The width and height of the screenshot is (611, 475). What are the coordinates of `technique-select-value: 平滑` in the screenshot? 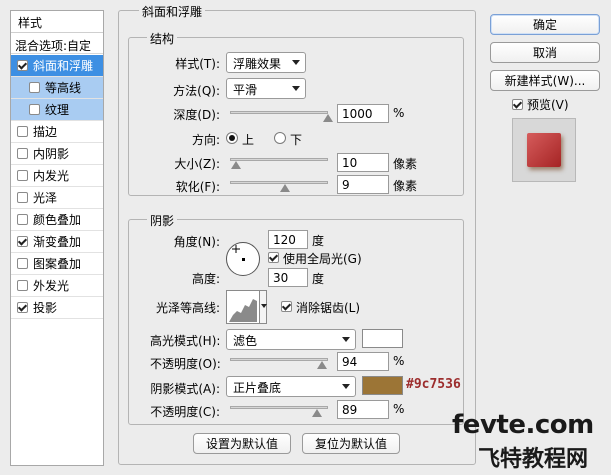 It's located at (245, 90).